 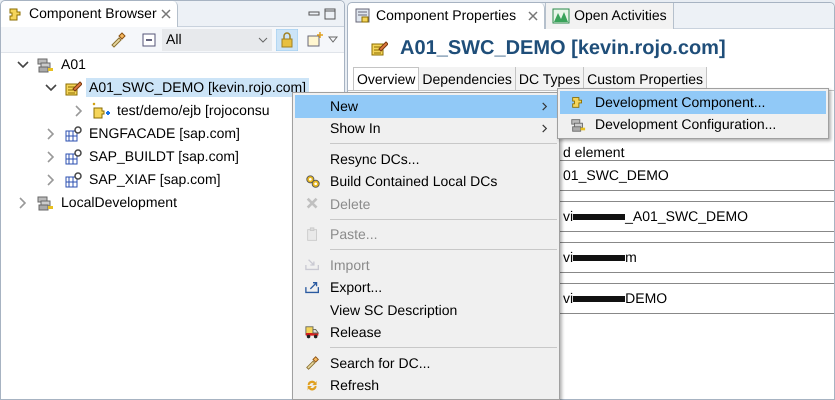 What do you see at coordinates (691, 257) in the screenshot?
I see `text-field: vi m` at bounding box center [691, 257].